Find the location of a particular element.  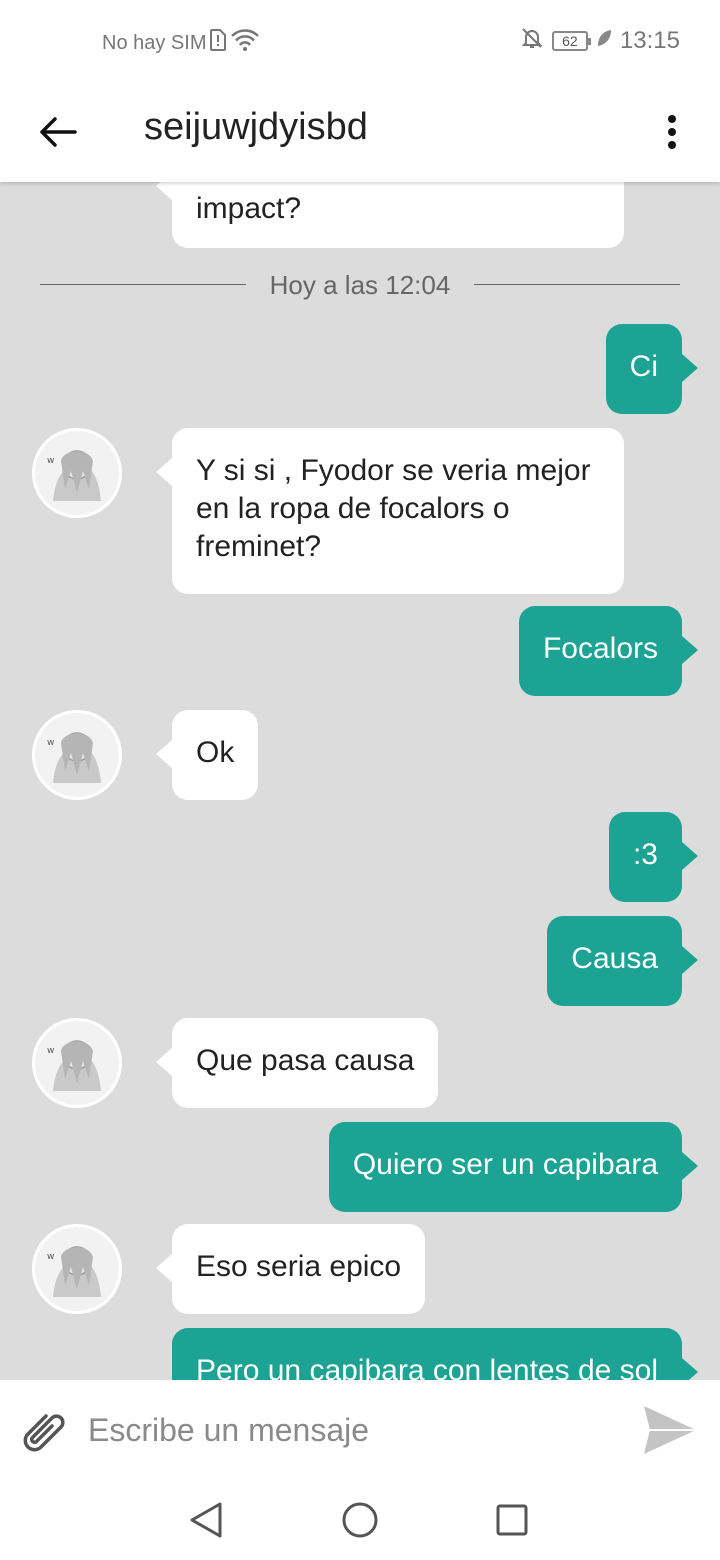

more-options-button is located at coordinates (672, 132).